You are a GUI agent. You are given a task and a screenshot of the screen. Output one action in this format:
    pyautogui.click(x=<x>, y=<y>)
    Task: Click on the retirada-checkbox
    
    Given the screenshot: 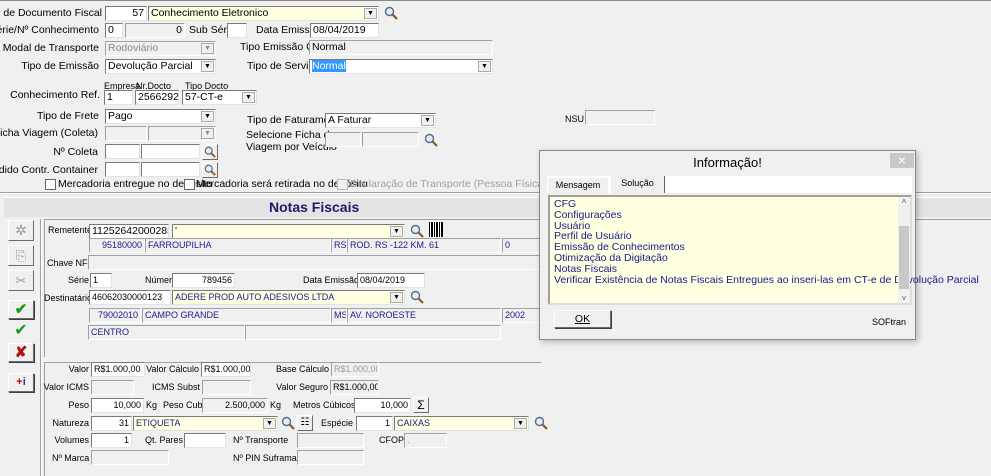 What is the action you would take?
    pyautogui.click(x=189, y=184)
    